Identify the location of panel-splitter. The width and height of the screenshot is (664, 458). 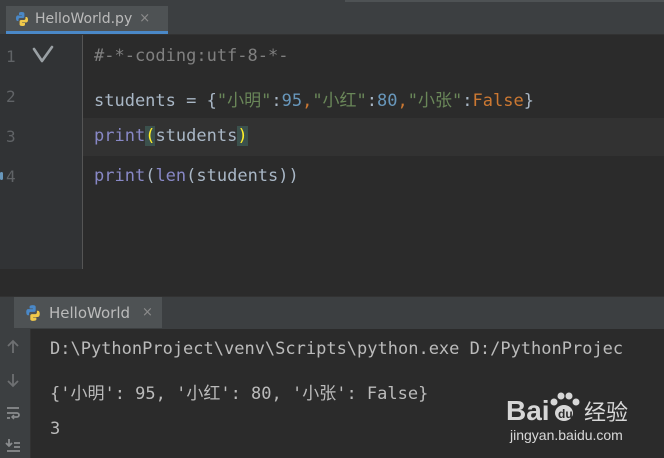
(332, 282).